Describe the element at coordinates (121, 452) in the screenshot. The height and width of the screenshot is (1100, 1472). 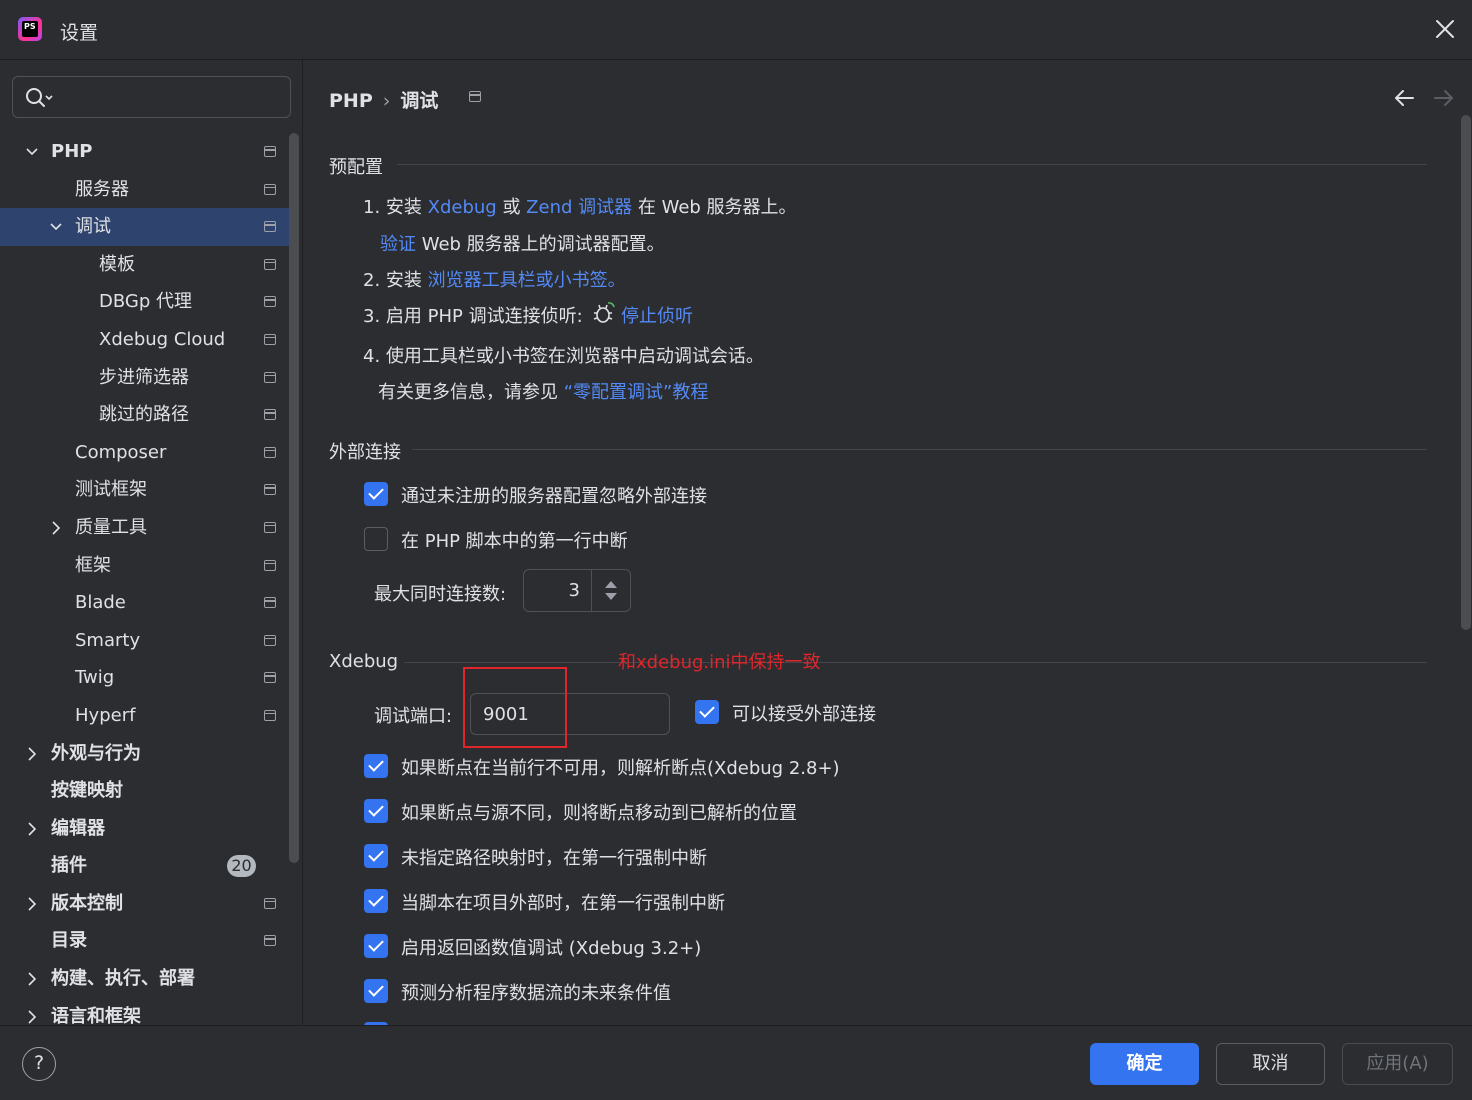
I see `sidebar-item-label: Composer` at that location.